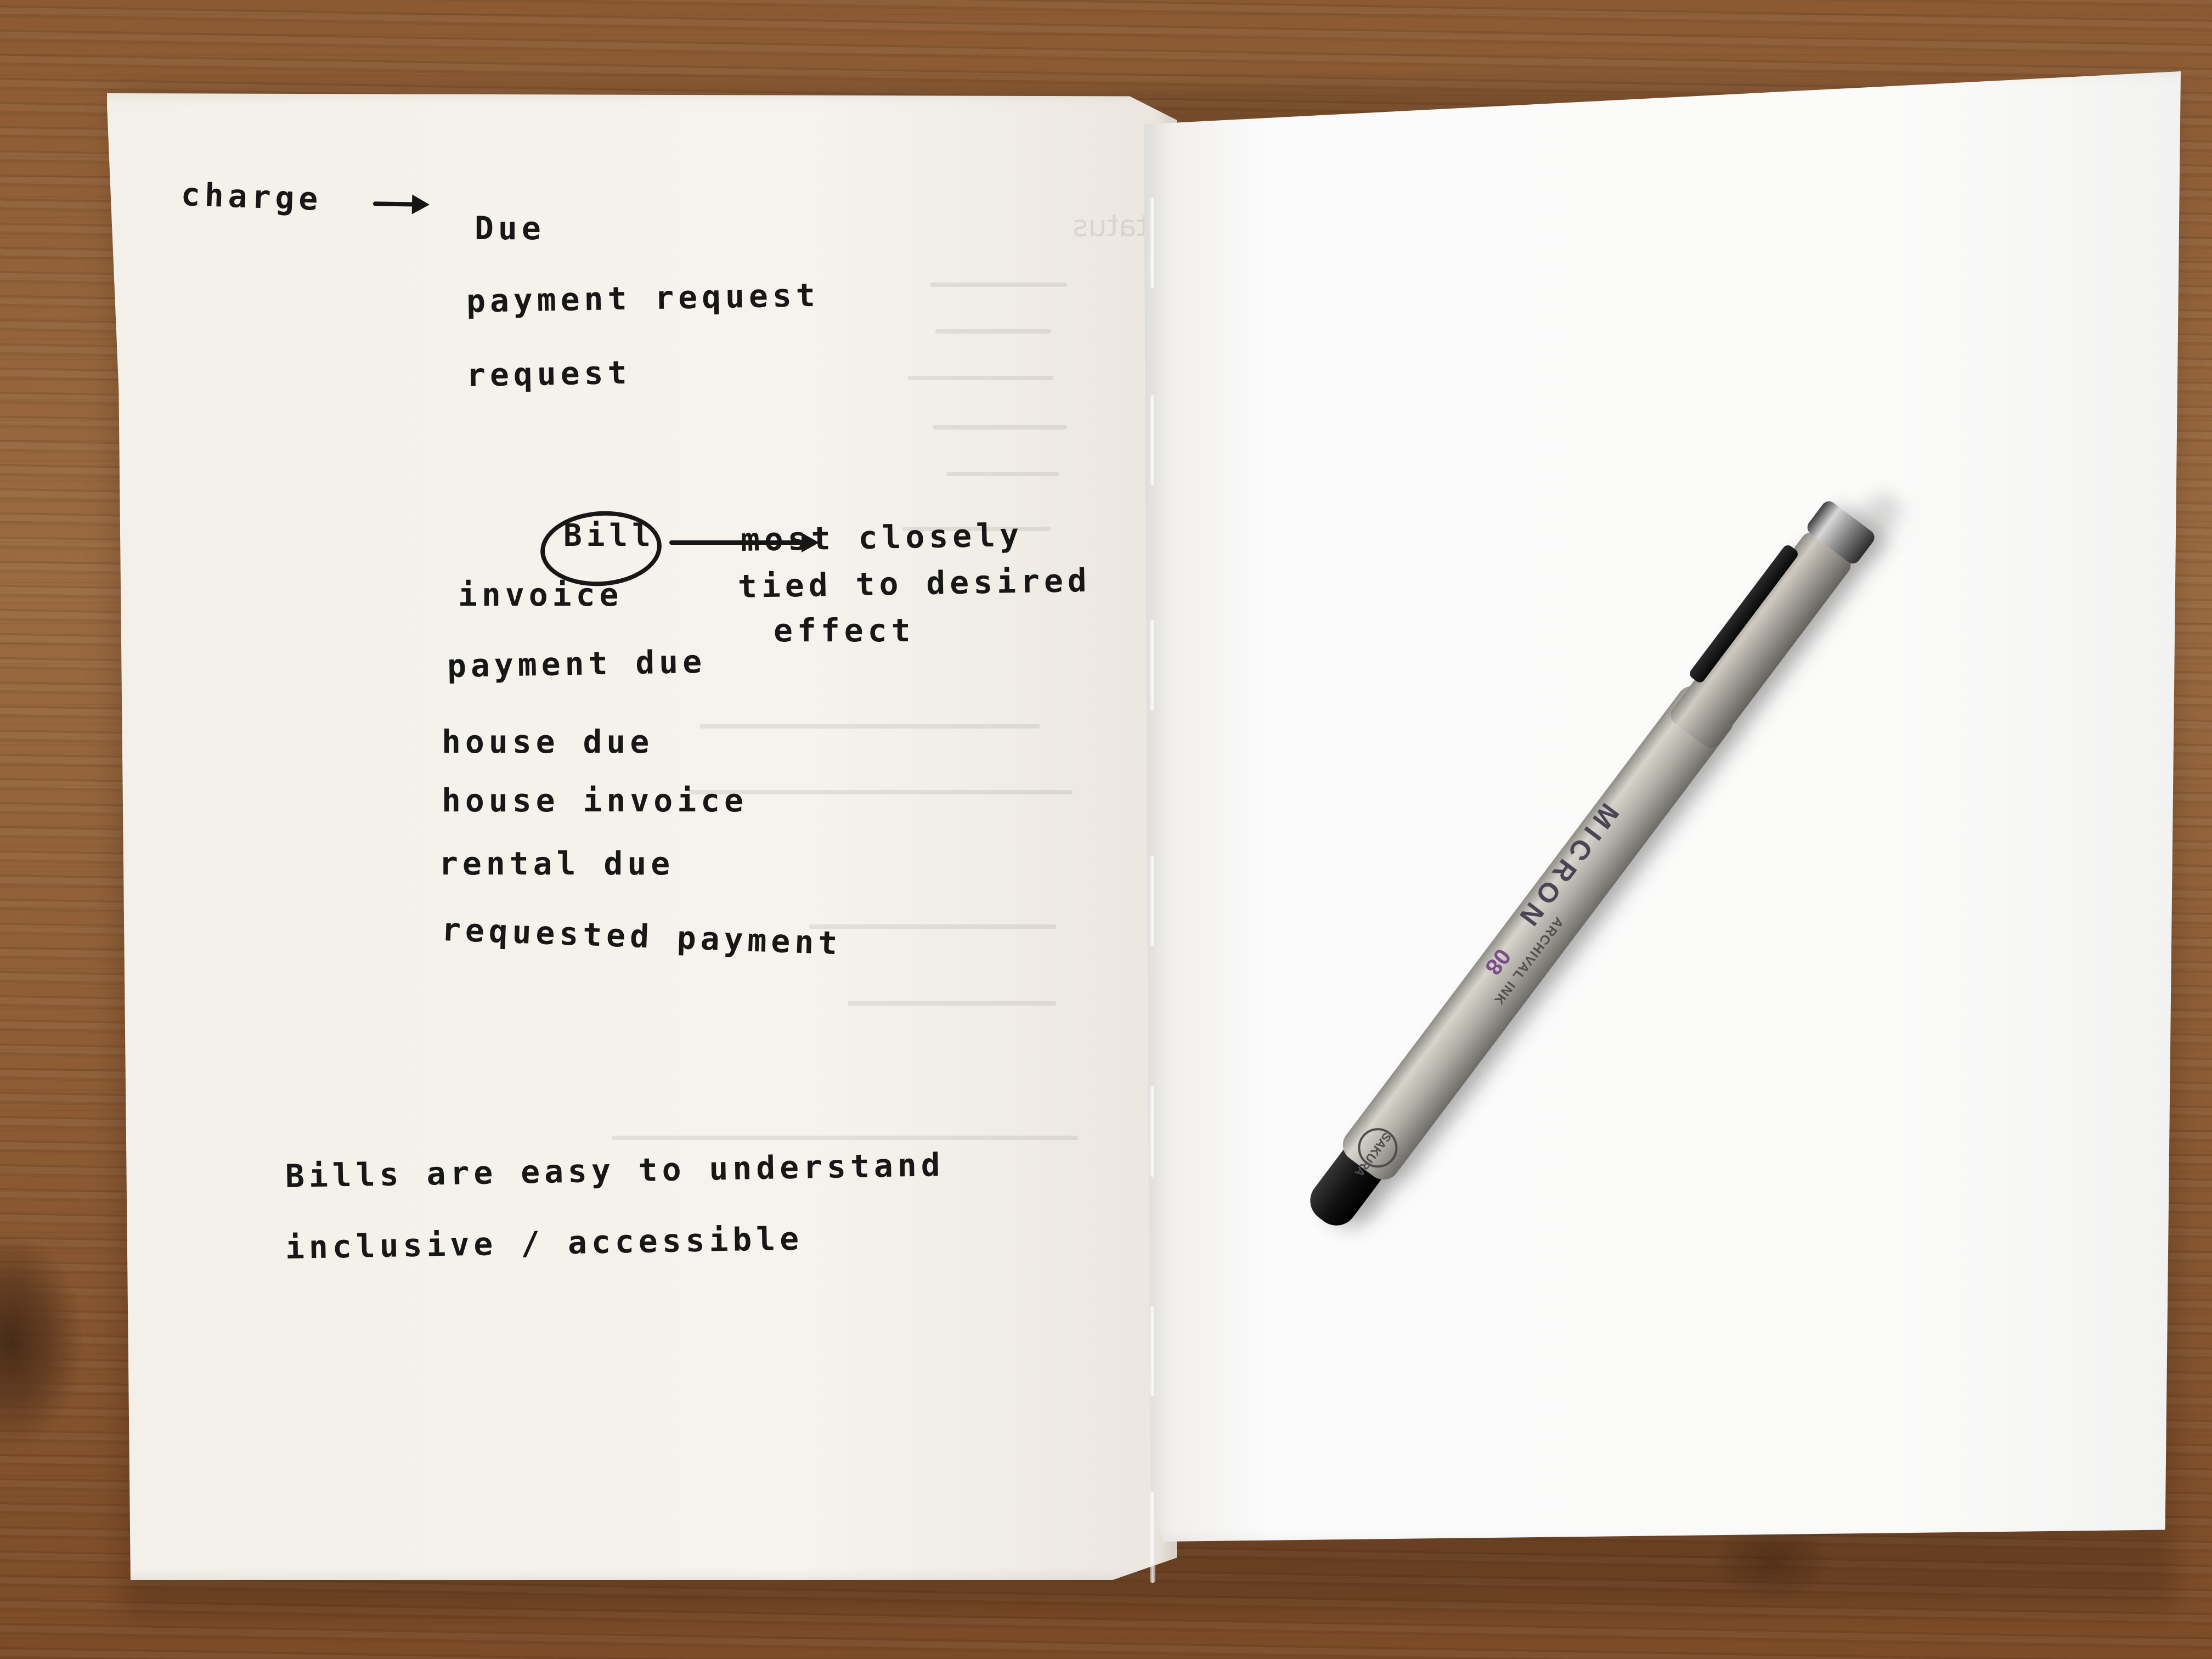  What do you see at coordinates (845, 630) in the screenshot?
I see `note-bill-comment-3: effect` at bounding box center [845, 630].